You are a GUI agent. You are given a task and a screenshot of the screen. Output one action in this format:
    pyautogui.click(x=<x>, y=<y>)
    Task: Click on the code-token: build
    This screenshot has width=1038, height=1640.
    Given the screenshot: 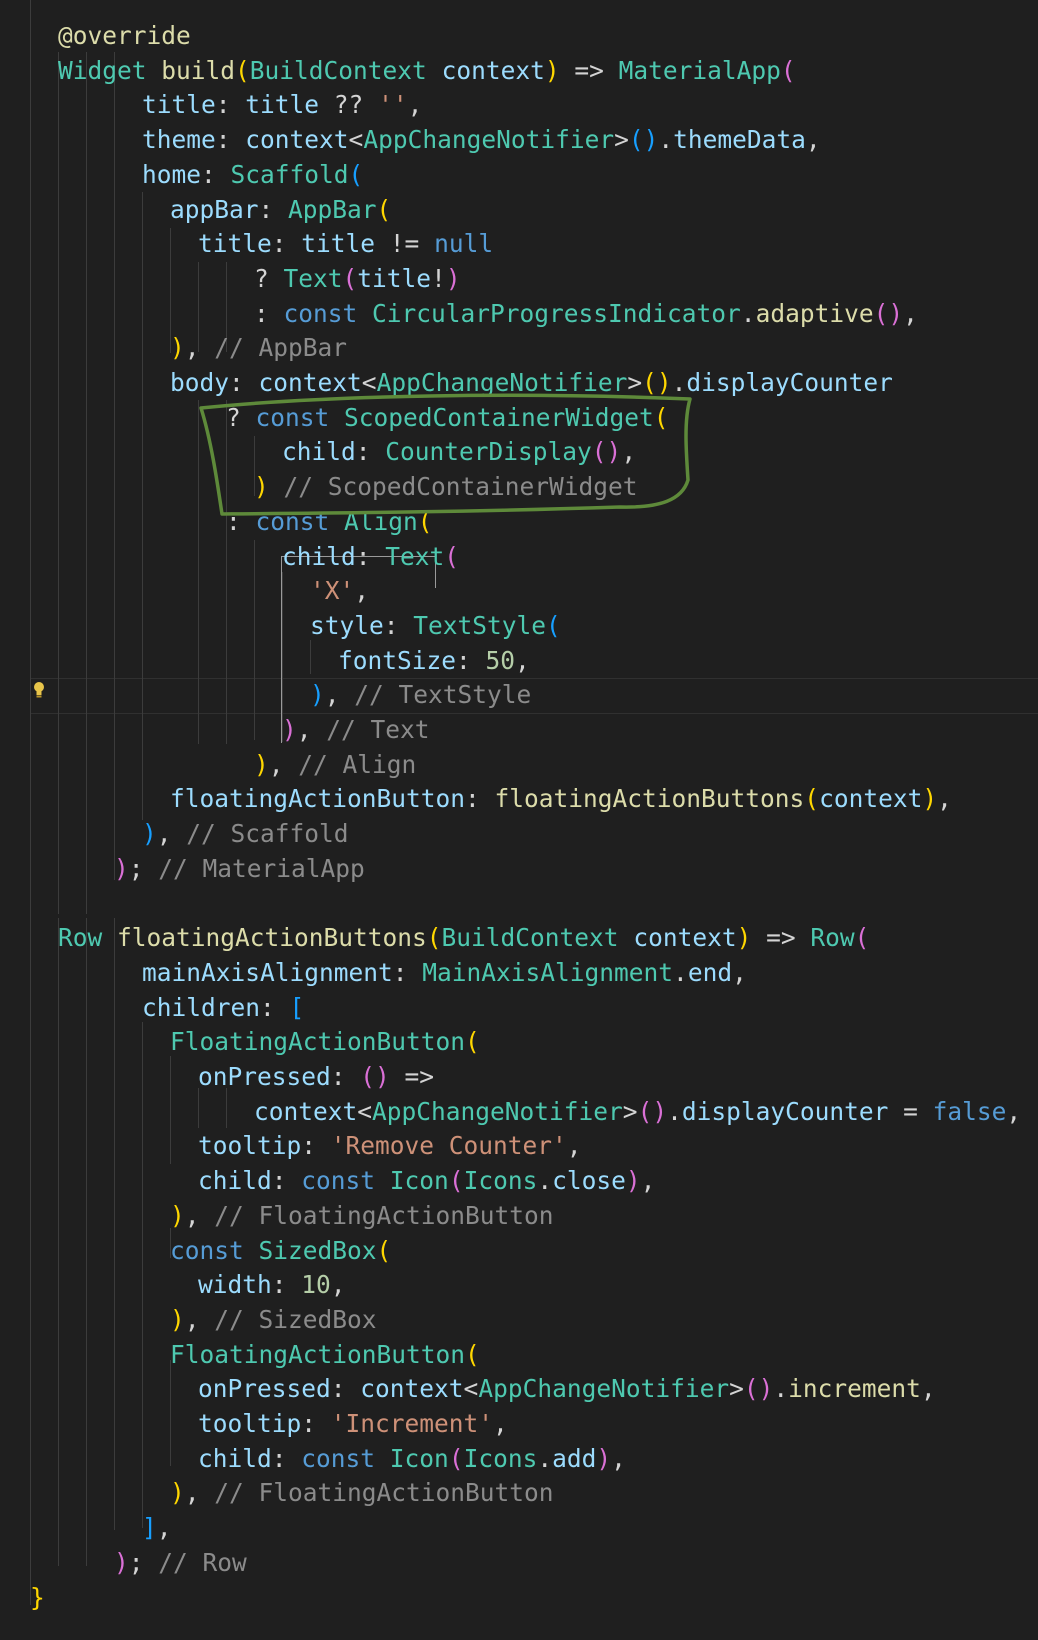 What is the action you would take?
    pyautogui.click(x=198, y=70)
    